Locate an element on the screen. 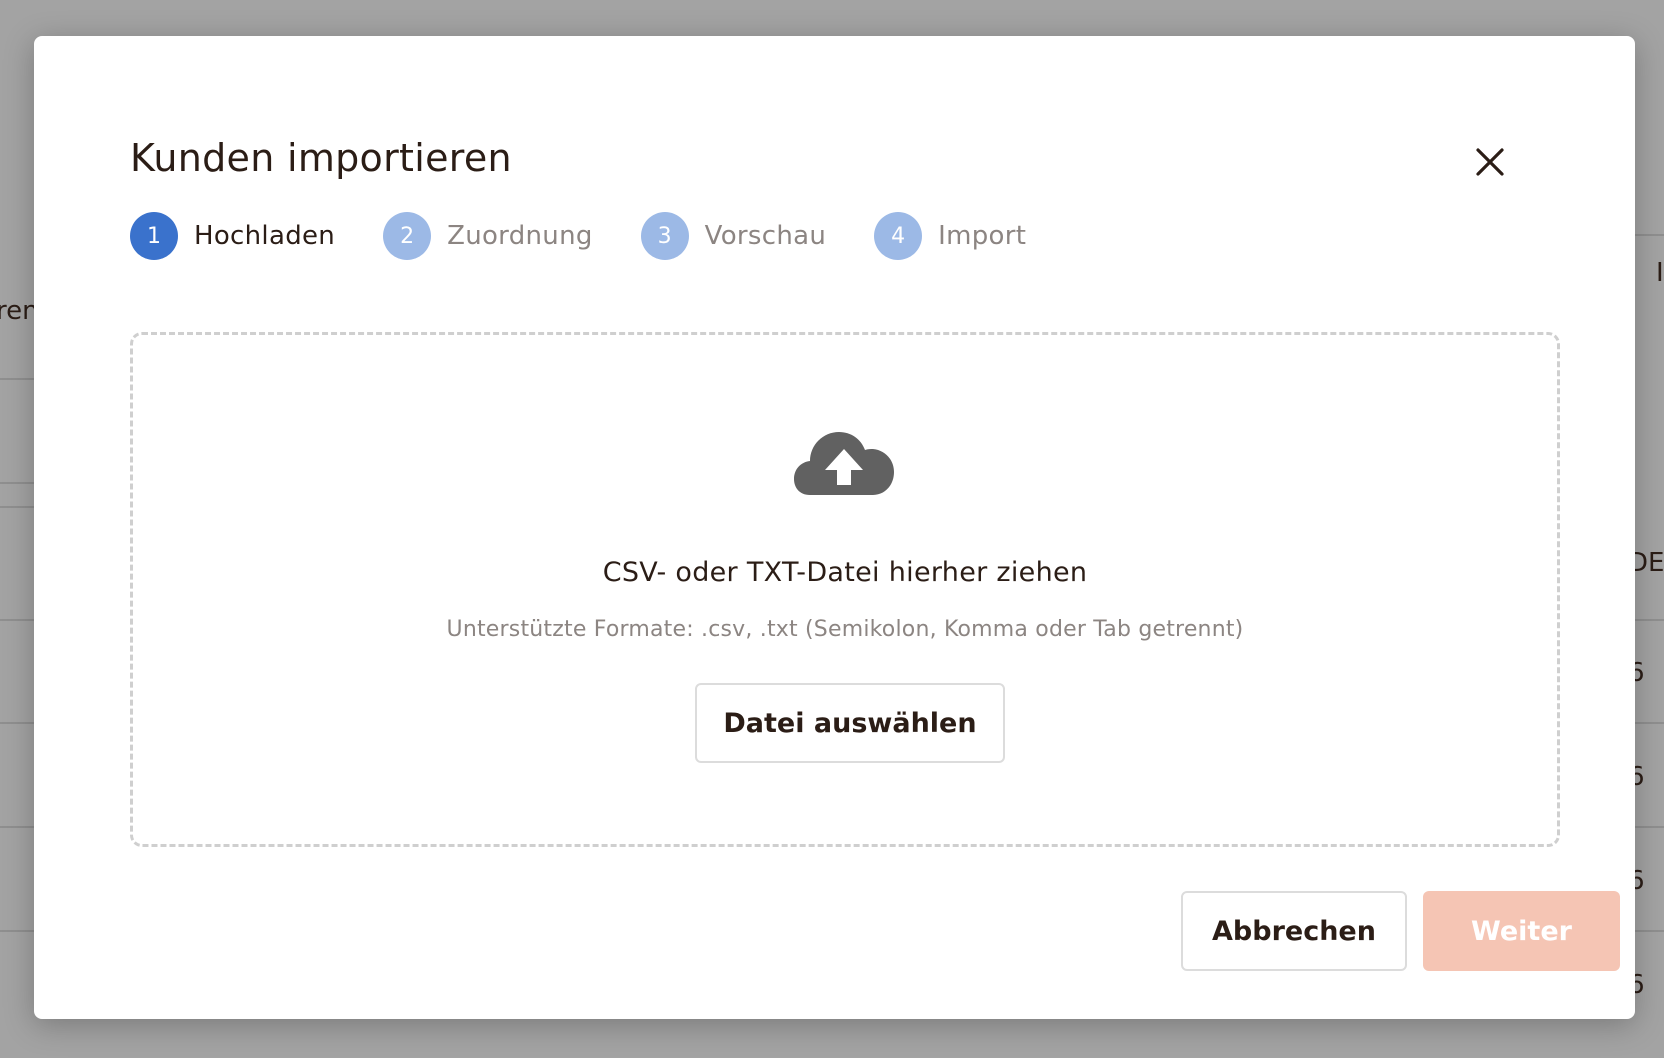  step-number: 2 is located at coordinates (407, 236).